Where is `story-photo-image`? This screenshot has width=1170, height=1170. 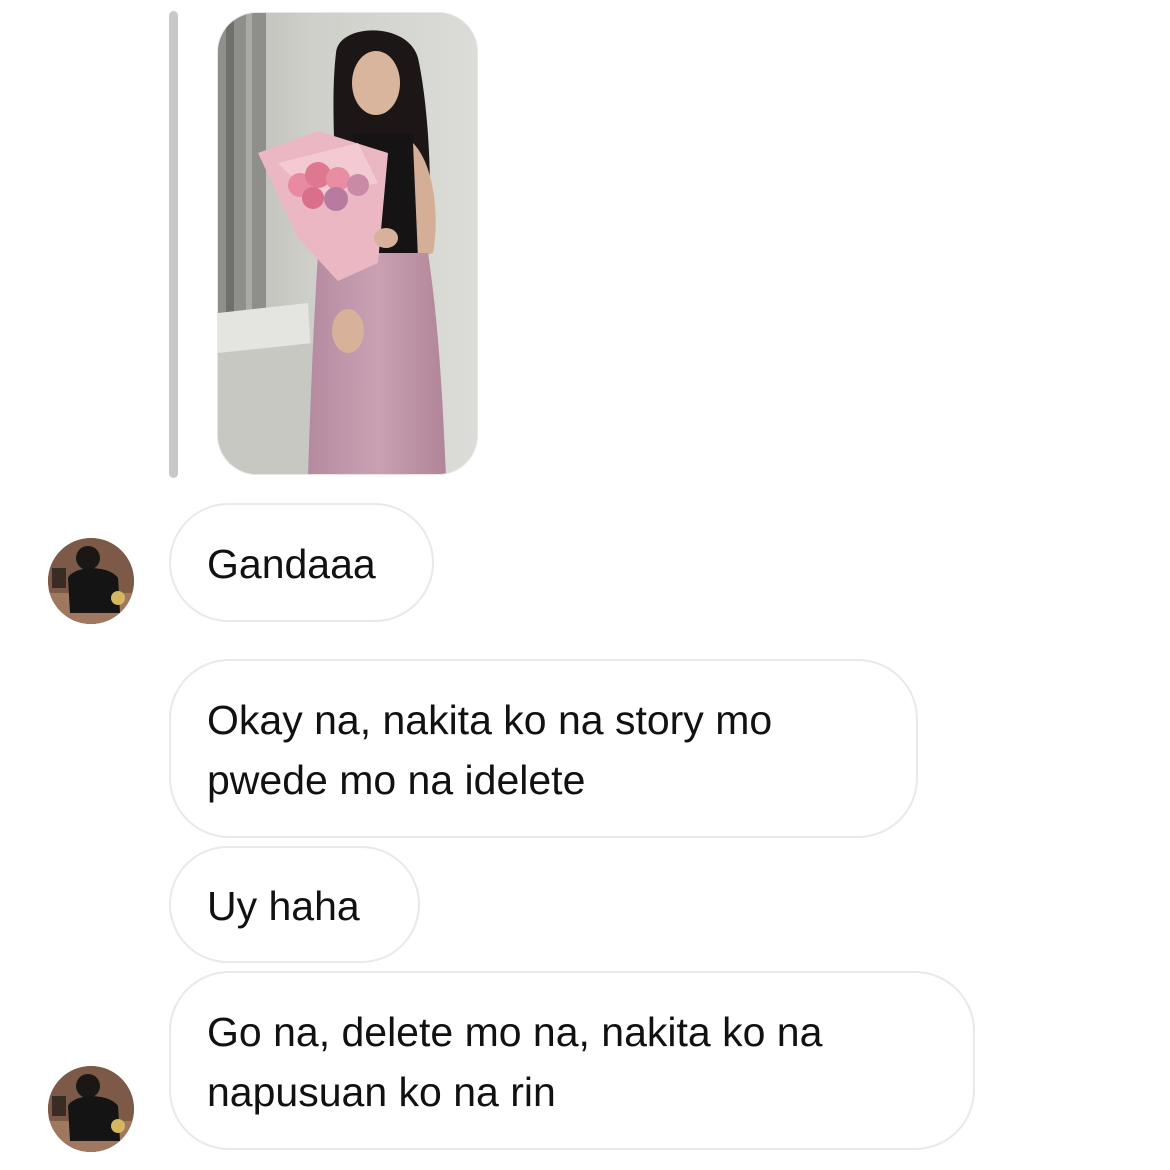 story-photo-image is located at coordinates (347, 243).